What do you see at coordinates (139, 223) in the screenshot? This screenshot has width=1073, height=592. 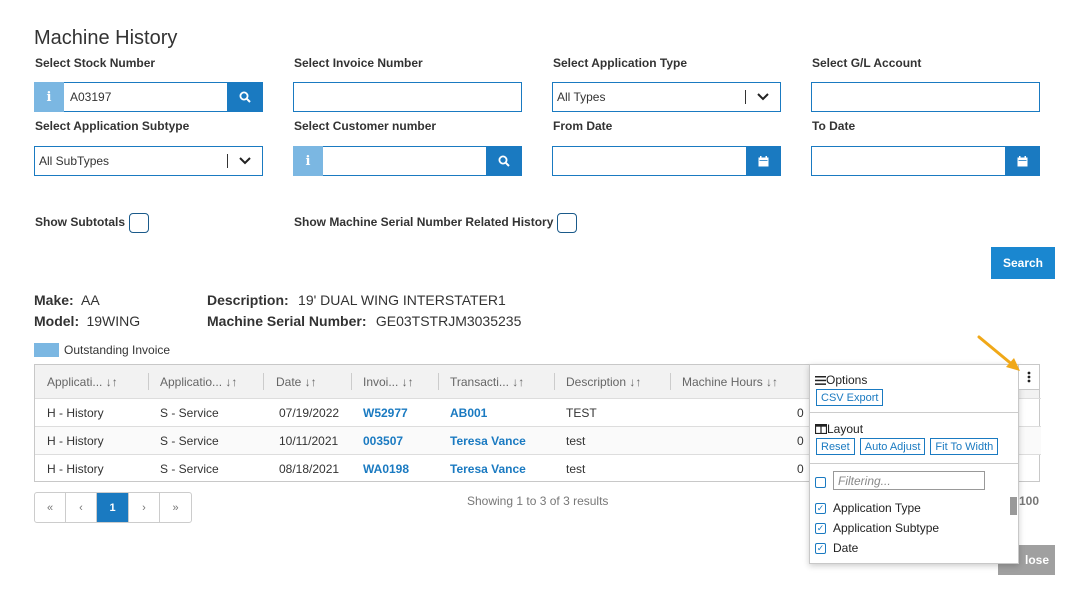 I see `show-subtotals-checkbox` at bounding box center [139, 223].